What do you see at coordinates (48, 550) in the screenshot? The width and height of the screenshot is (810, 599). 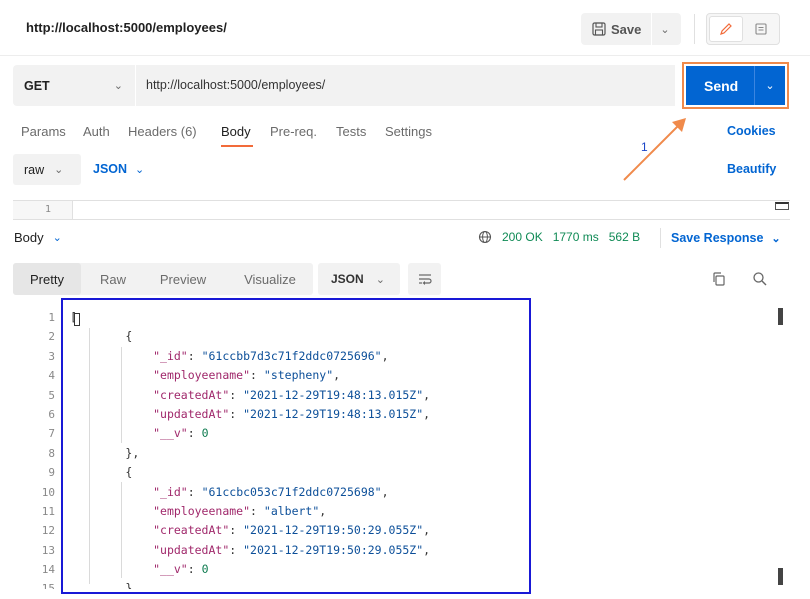 I see `line-number: 13` at bounding box center [48, 550].